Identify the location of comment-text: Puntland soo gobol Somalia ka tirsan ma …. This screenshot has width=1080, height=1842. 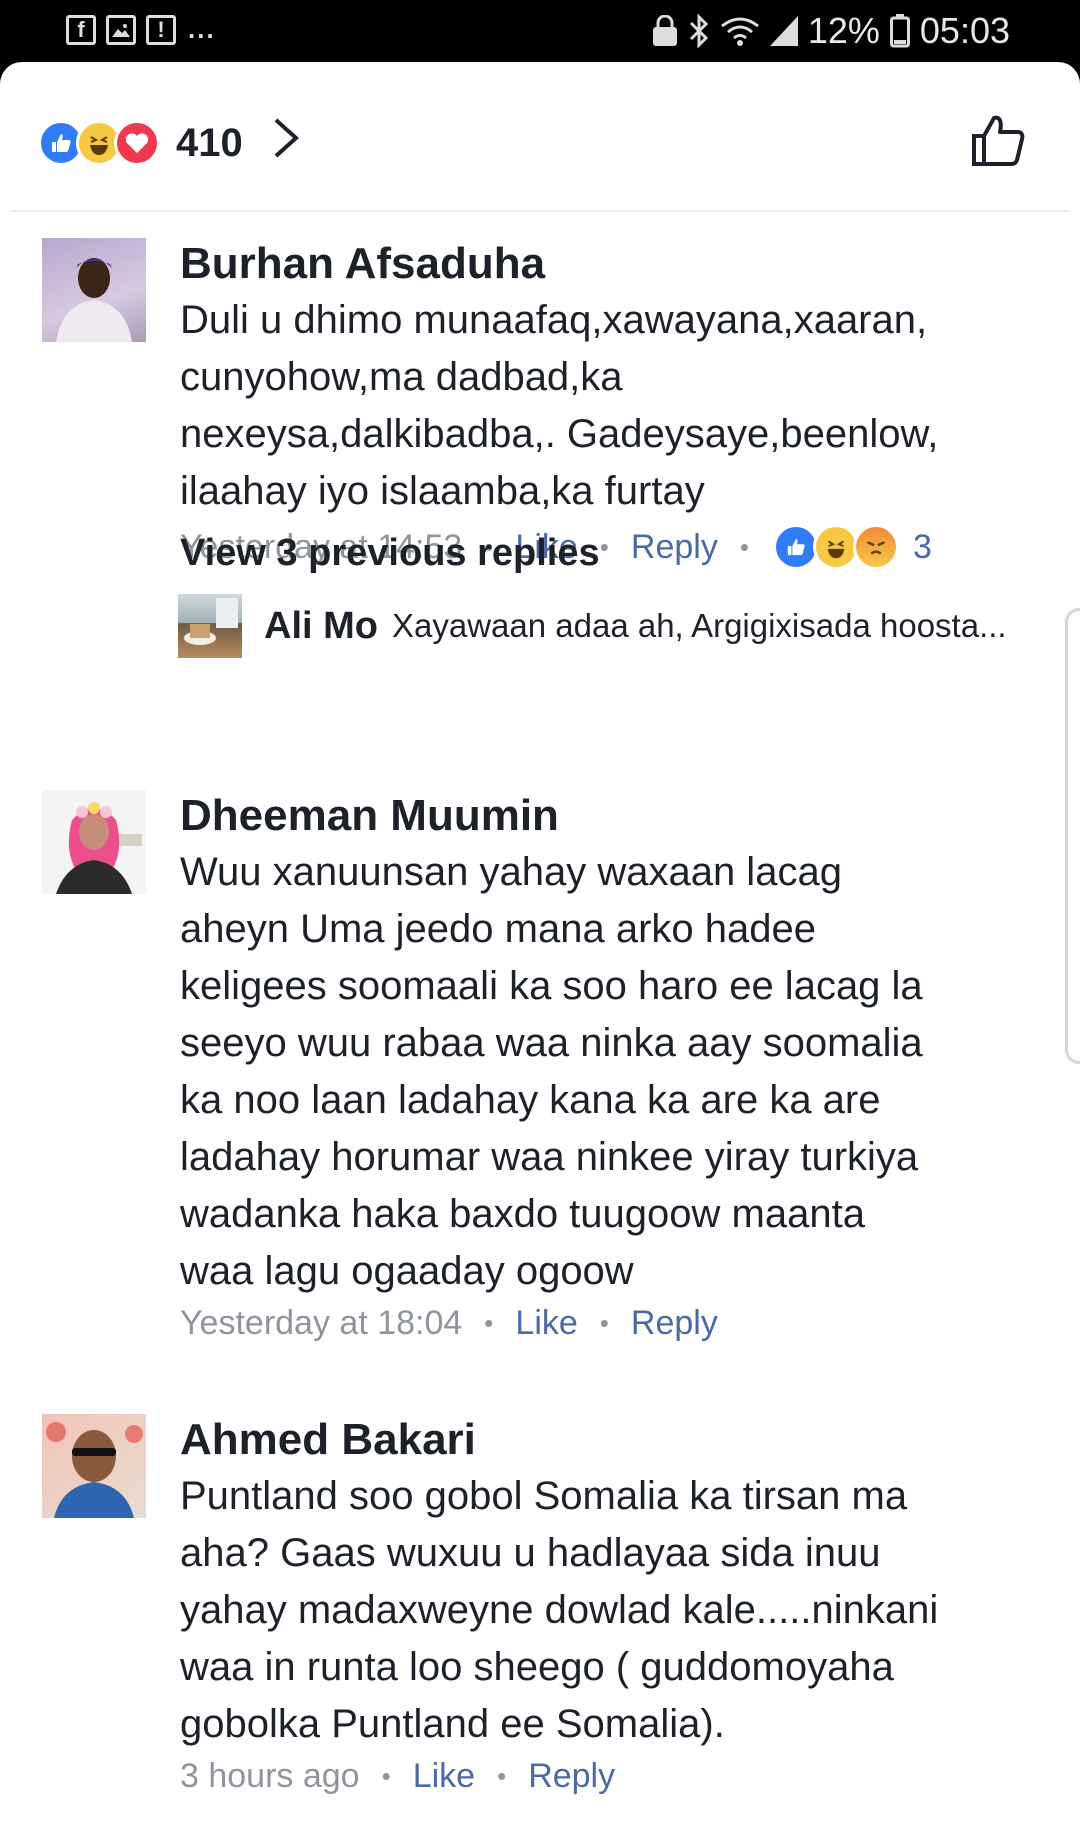
(559, 1610).